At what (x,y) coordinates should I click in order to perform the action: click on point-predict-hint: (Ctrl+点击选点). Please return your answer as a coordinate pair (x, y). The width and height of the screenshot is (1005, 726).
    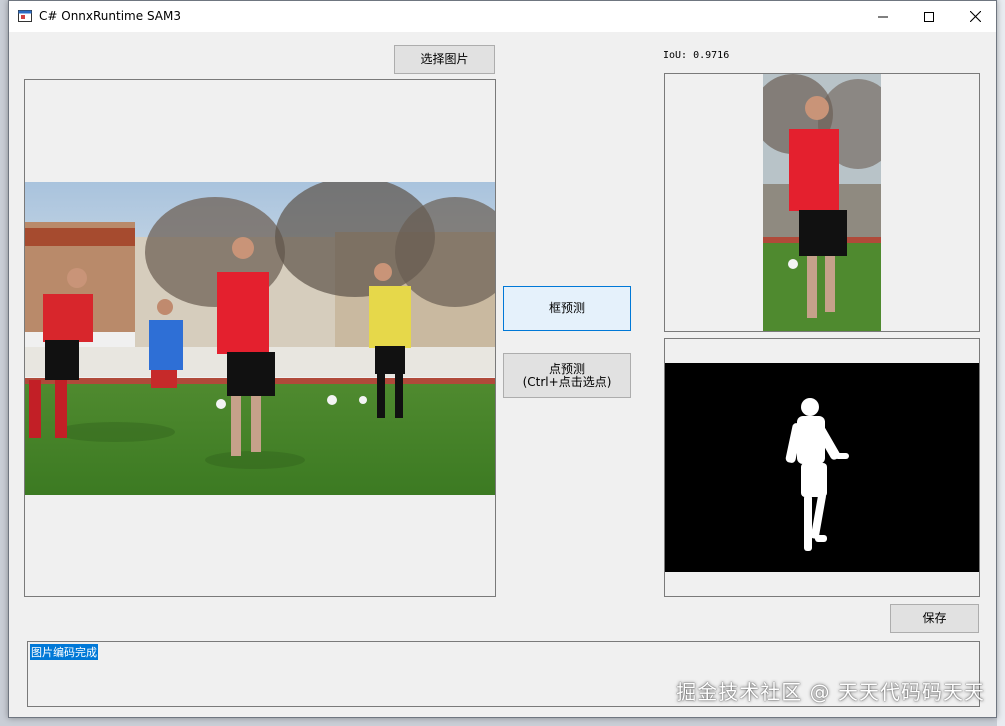
    Looking at the image, I should click on (567, 381).